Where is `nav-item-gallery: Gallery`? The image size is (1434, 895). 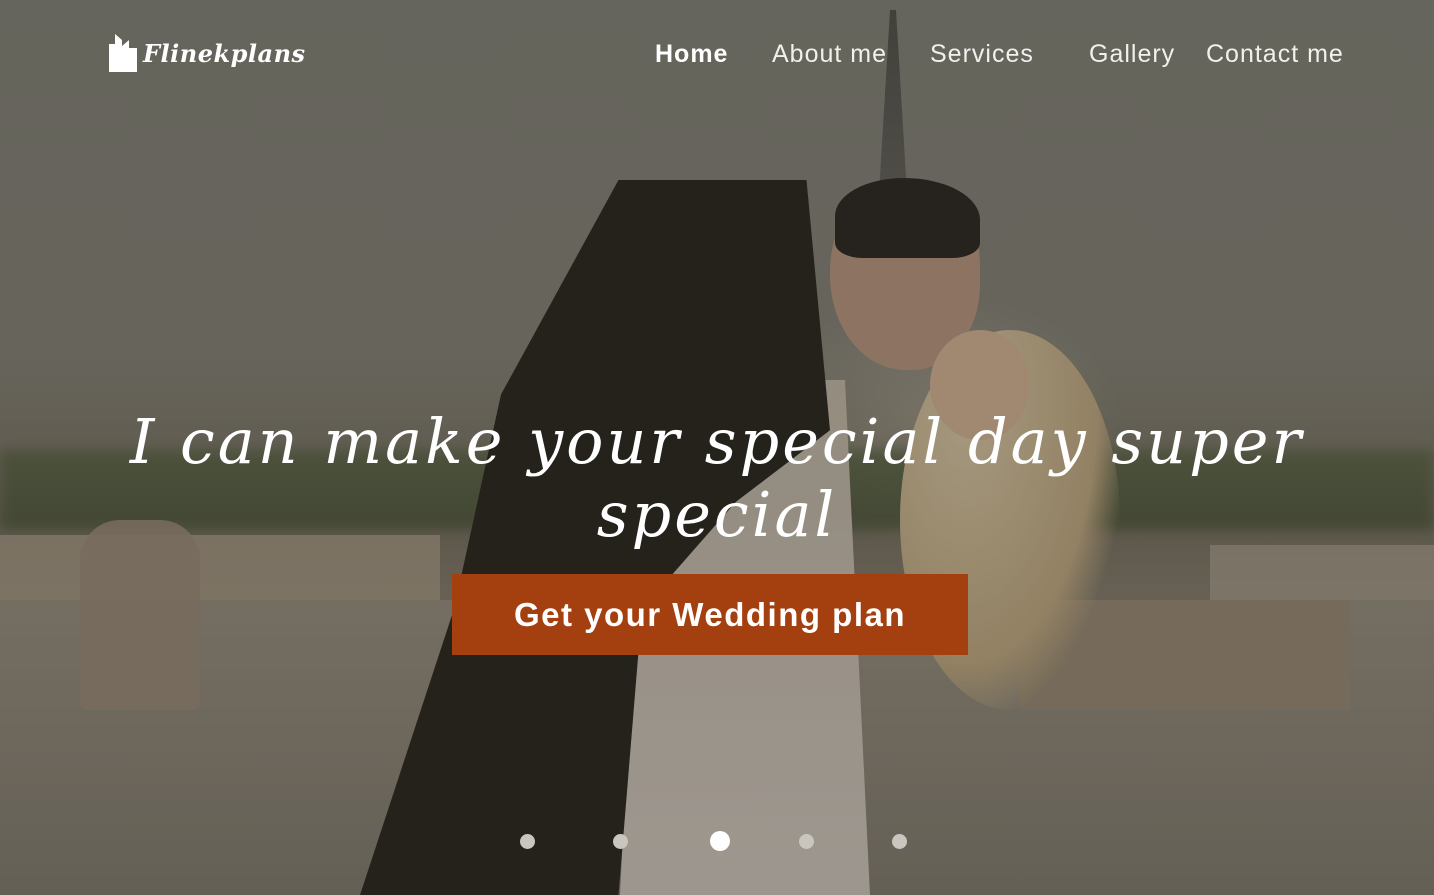
nav-item-gallery: Gallery is located at coordinates (1132, 54).